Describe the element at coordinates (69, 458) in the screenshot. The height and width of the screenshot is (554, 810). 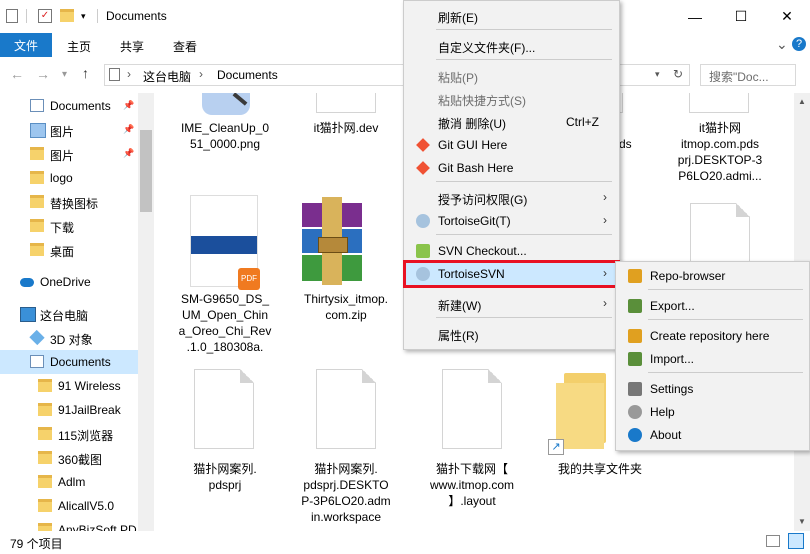
I see `nav-item: 360截图` at that location.